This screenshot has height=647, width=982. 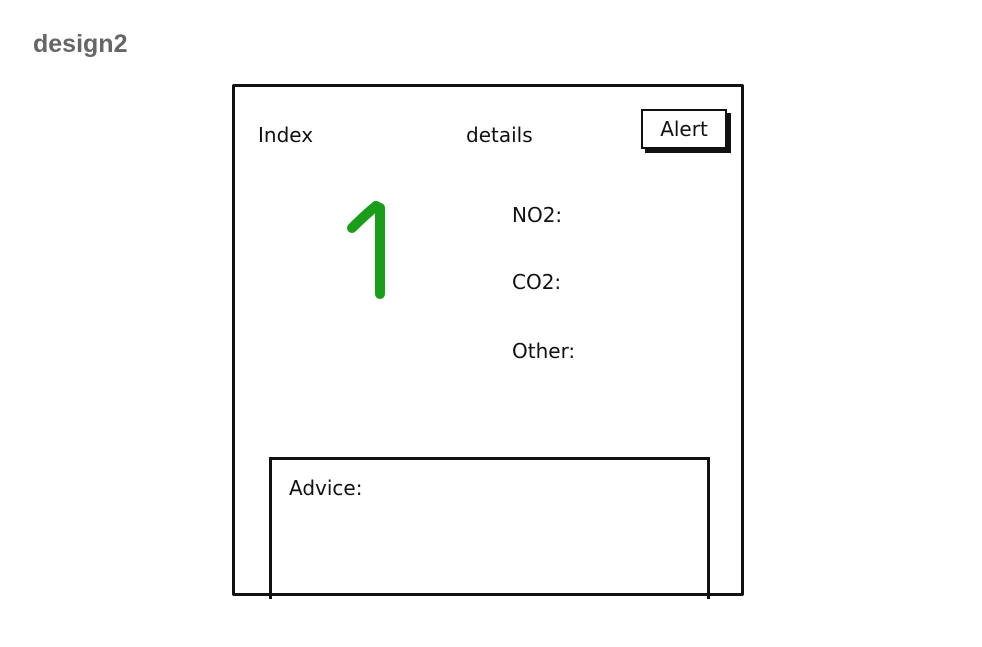 I want to click on no2-label: NO2:, so click(x=537, y=215).